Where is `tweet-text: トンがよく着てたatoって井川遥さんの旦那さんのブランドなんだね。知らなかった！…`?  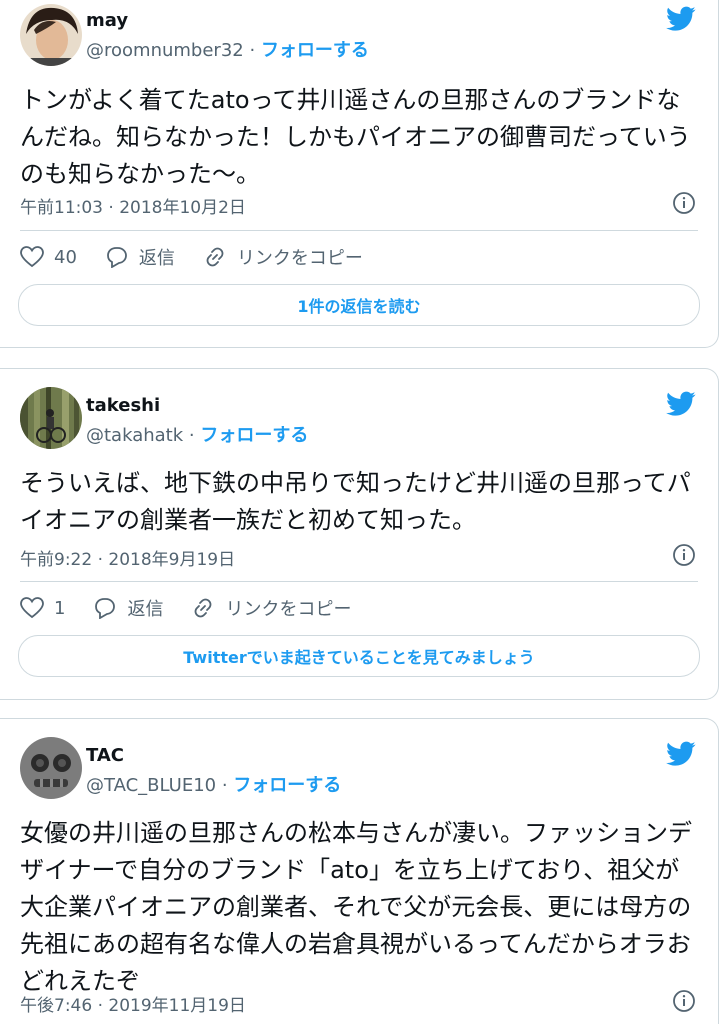
tweet-text: トンがよく着てたatoって井川遥さんの旦那さんのブランドなんだね。知らなかった！… is located at coordinates (355, 137).